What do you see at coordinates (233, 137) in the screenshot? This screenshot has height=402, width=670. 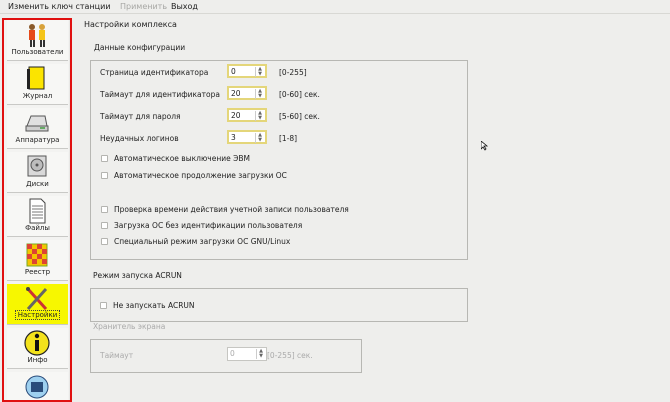 I see `spinner-value: 3` at bounding box center [233, 137].